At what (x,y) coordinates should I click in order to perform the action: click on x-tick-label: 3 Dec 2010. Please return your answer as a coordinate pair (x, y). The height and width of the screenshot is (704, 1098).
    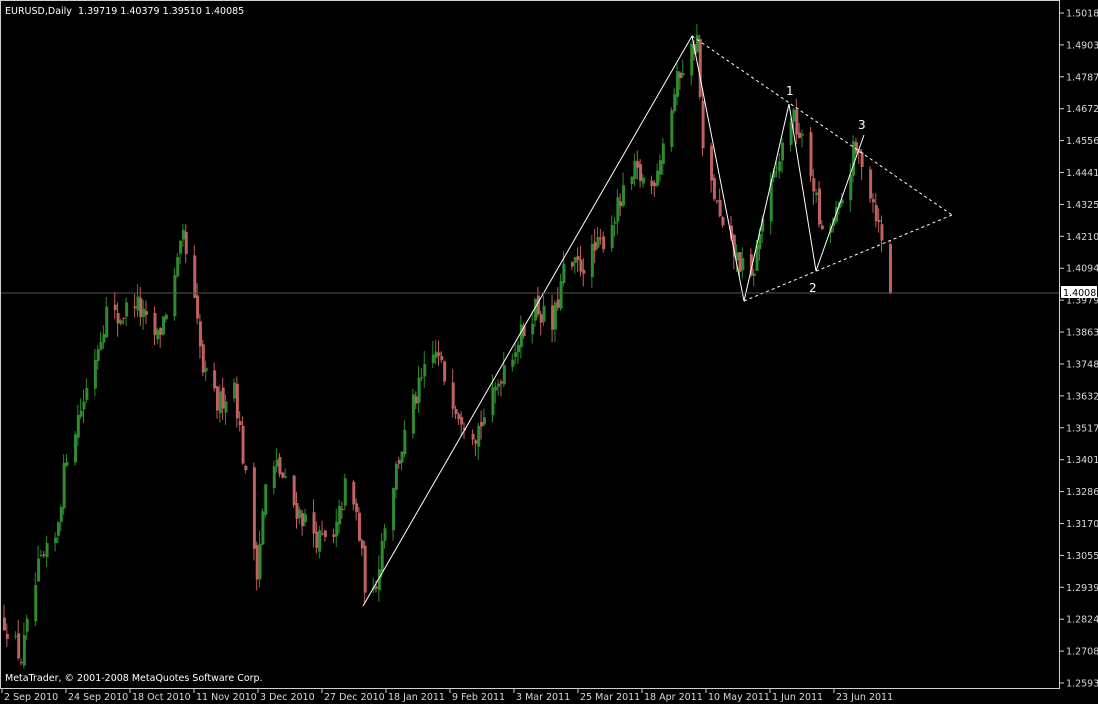
    Looking at the image, I should click on (287, 697).